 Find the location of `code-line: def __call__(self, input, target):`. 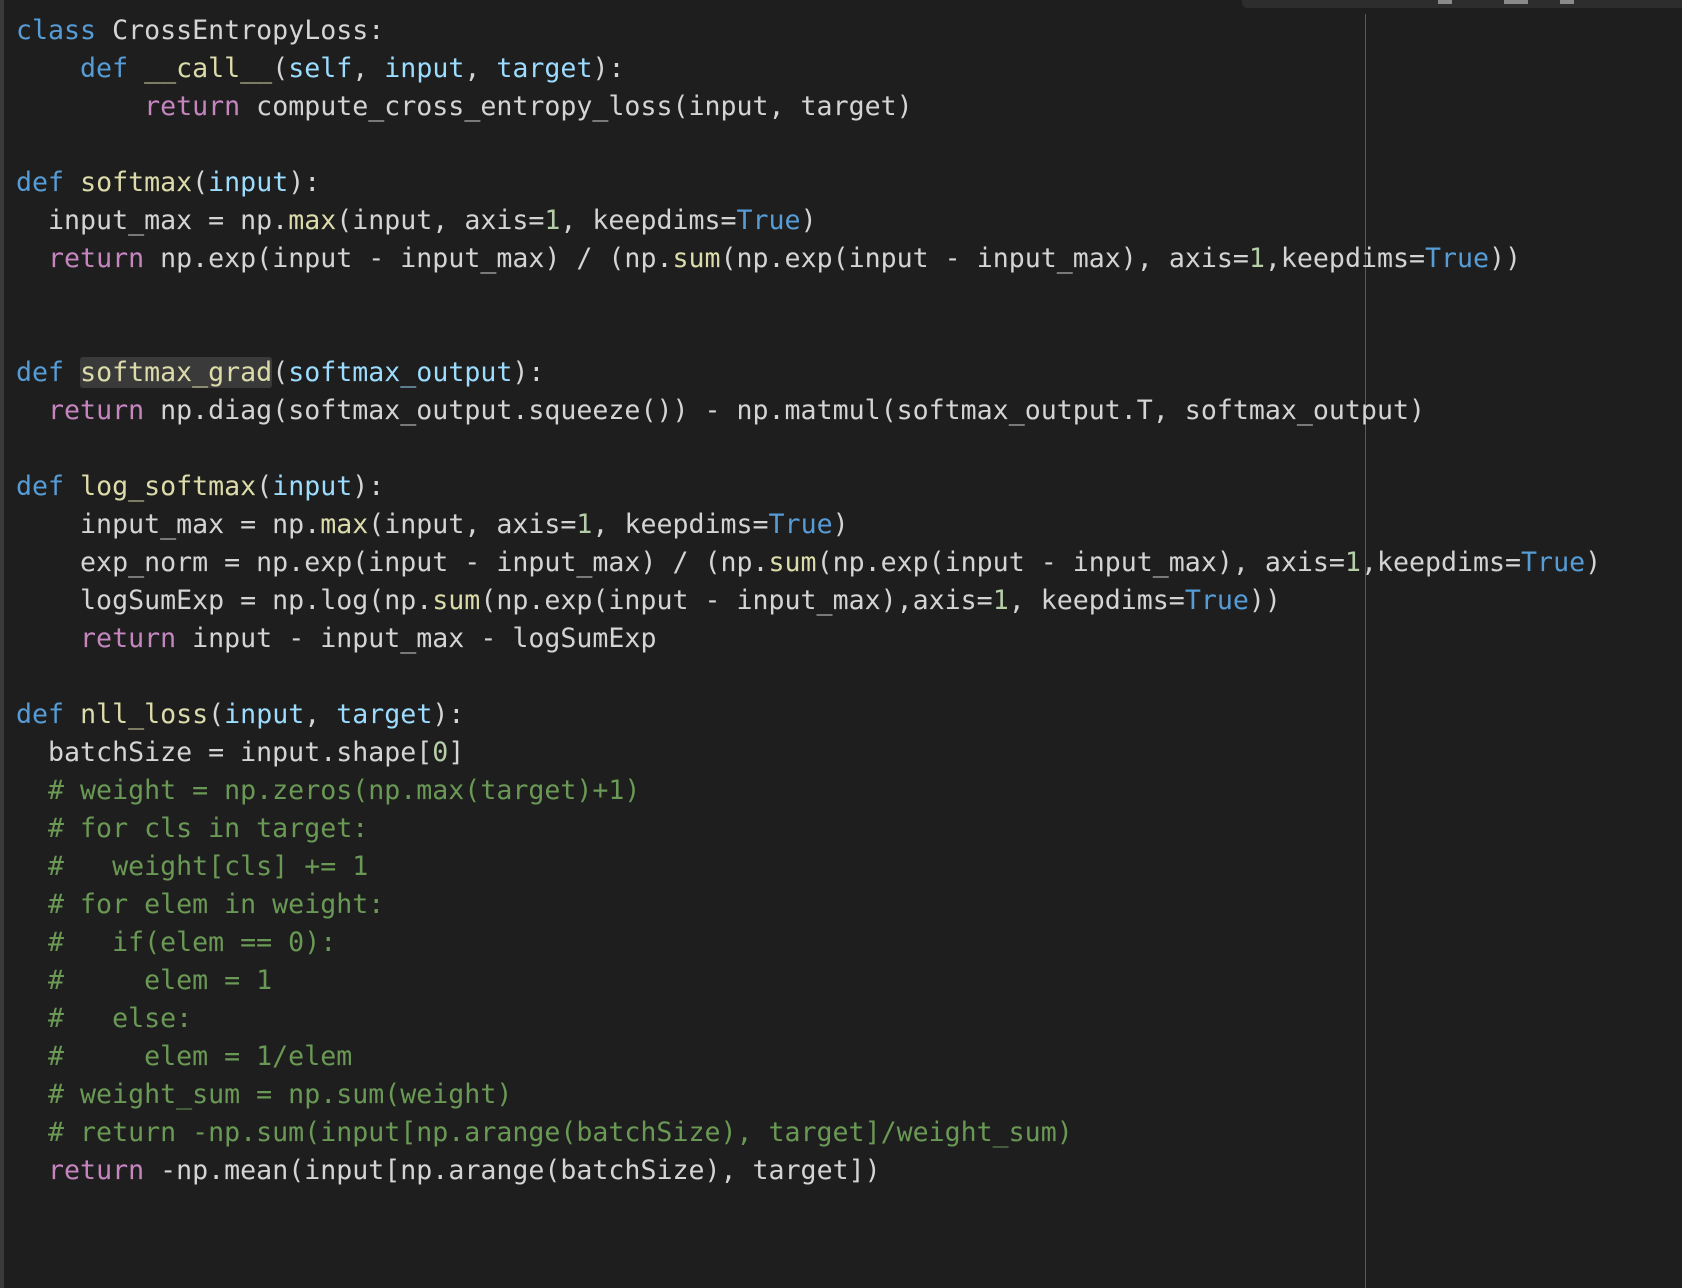

code-line: def __call__(self, input, target): is located at coordinates (849, 69).